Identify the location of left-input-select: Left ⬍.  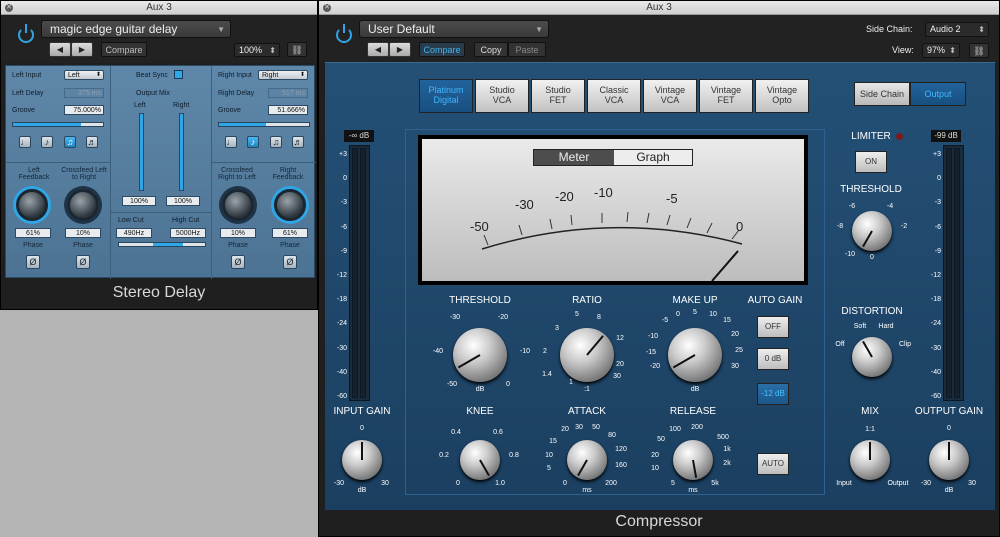
(84, 75).